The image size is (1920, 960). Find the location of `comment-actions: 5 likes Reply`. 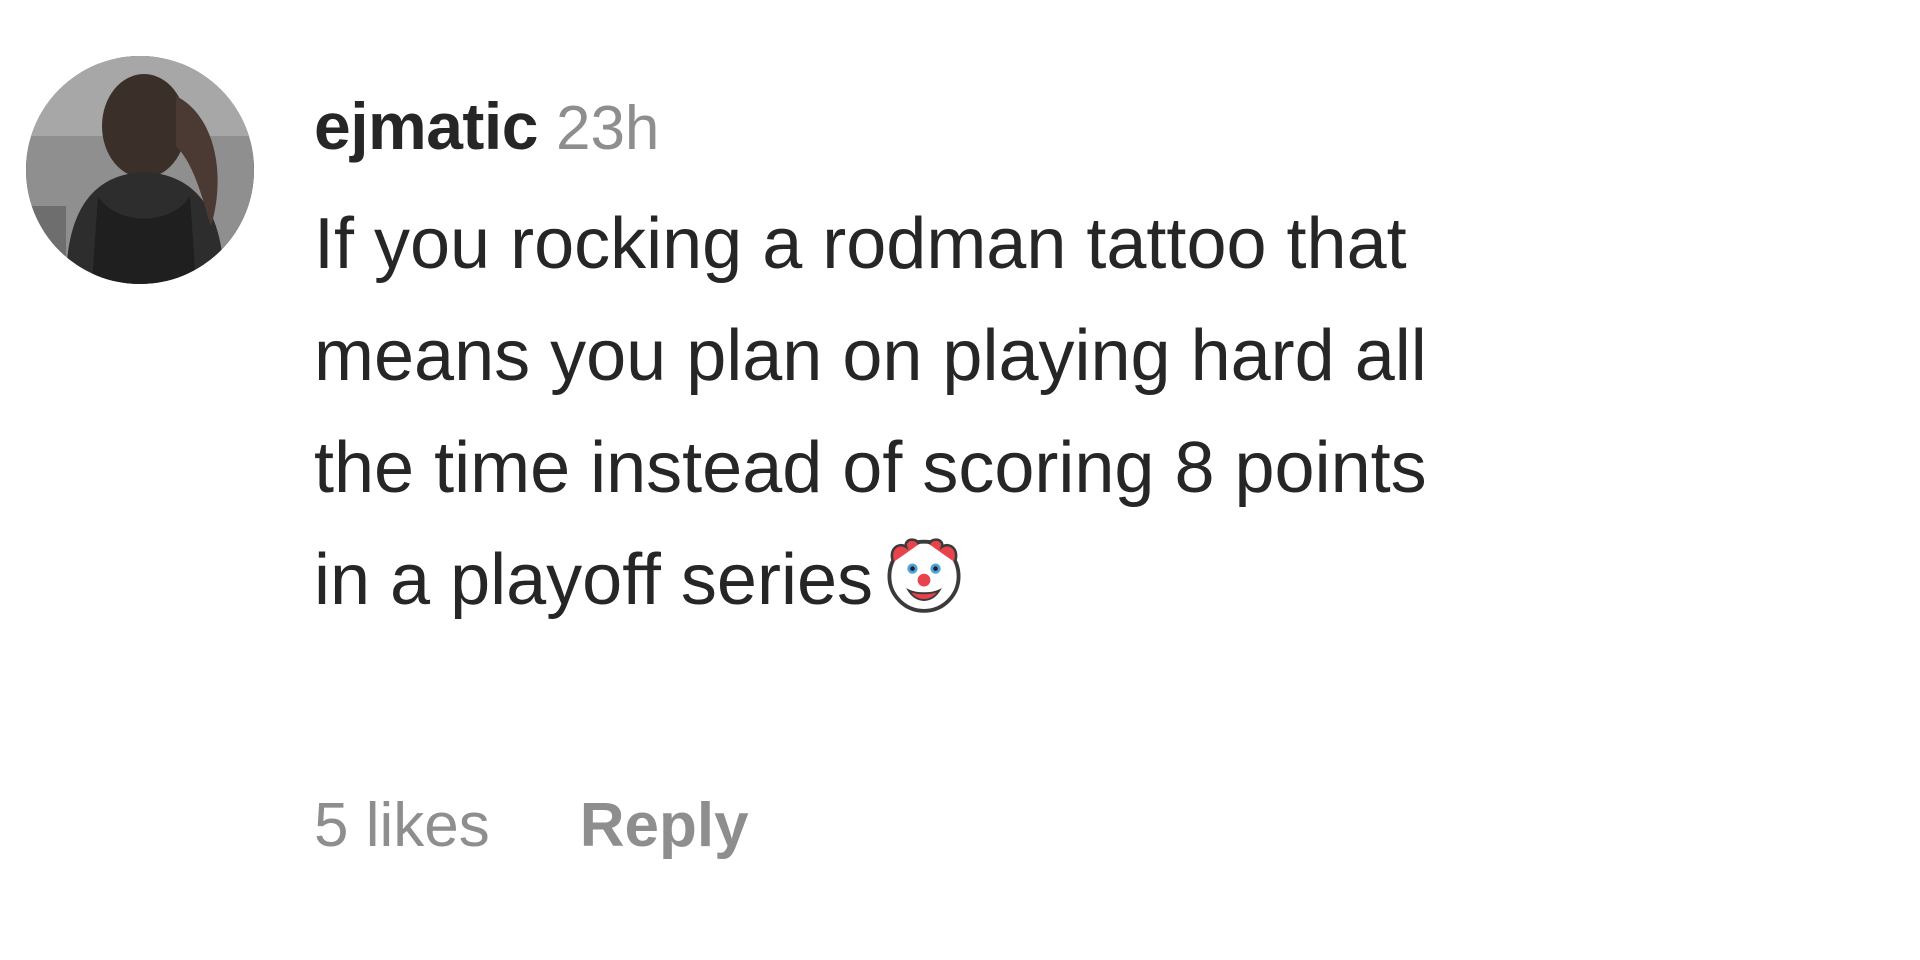

comment-actions: 5 likes Reply is located at coordinates (531, 825).